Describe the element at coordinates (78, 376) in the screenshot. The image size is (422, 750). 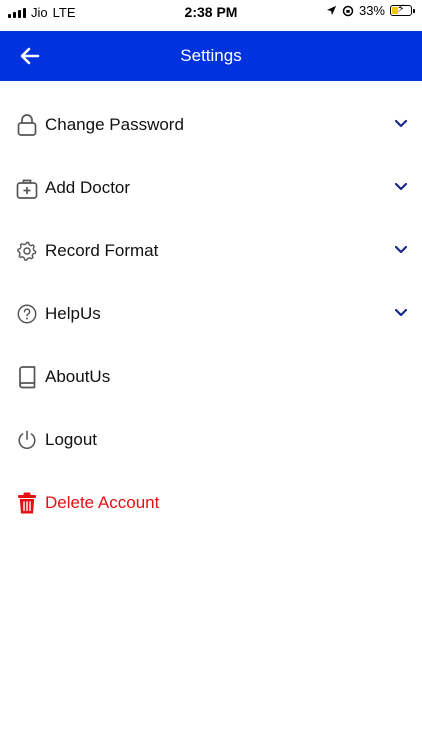
I see `menu-item-label: AboutUs` at that location.